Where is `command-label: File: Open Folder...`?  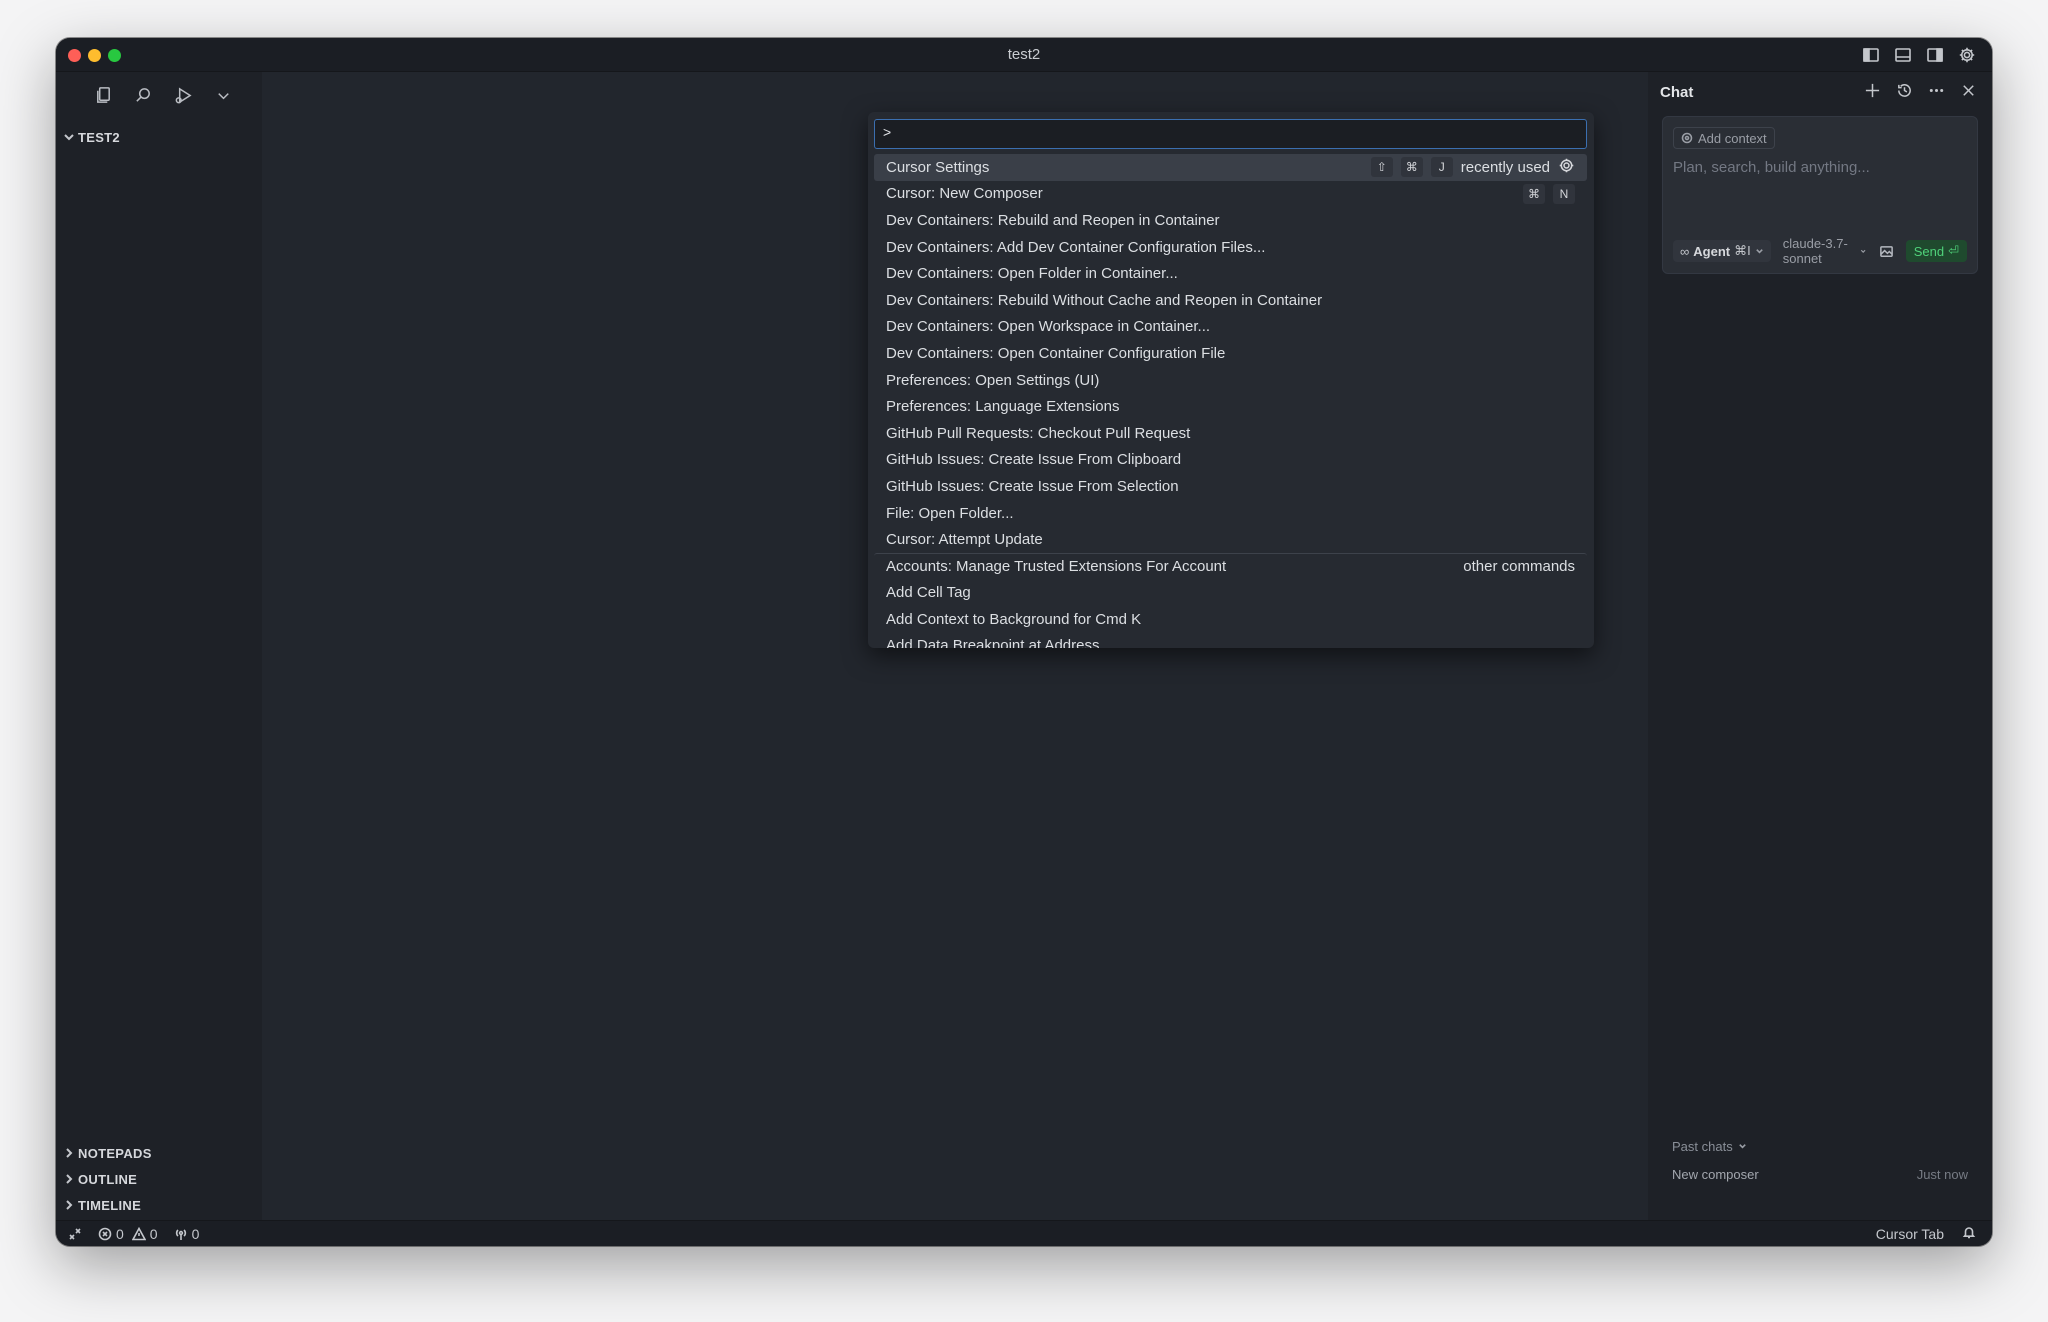 command-label: File: Open Folder... is located at coordinates (950, 513).